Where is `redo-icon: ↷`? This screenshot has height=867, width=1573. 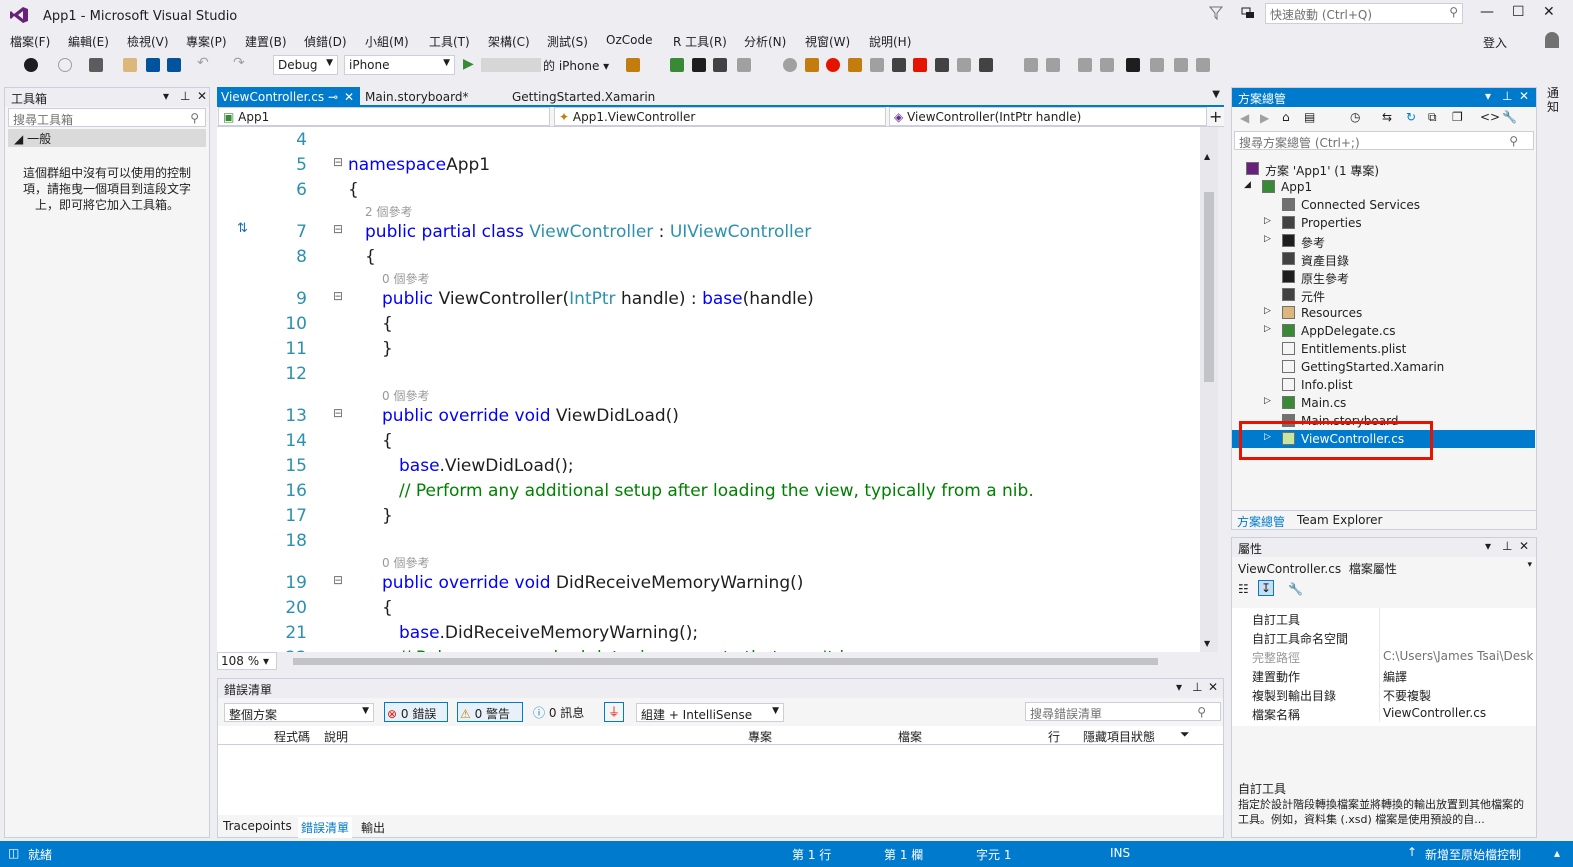
redo-icon: ↷ is located at coordinates (240, 63).